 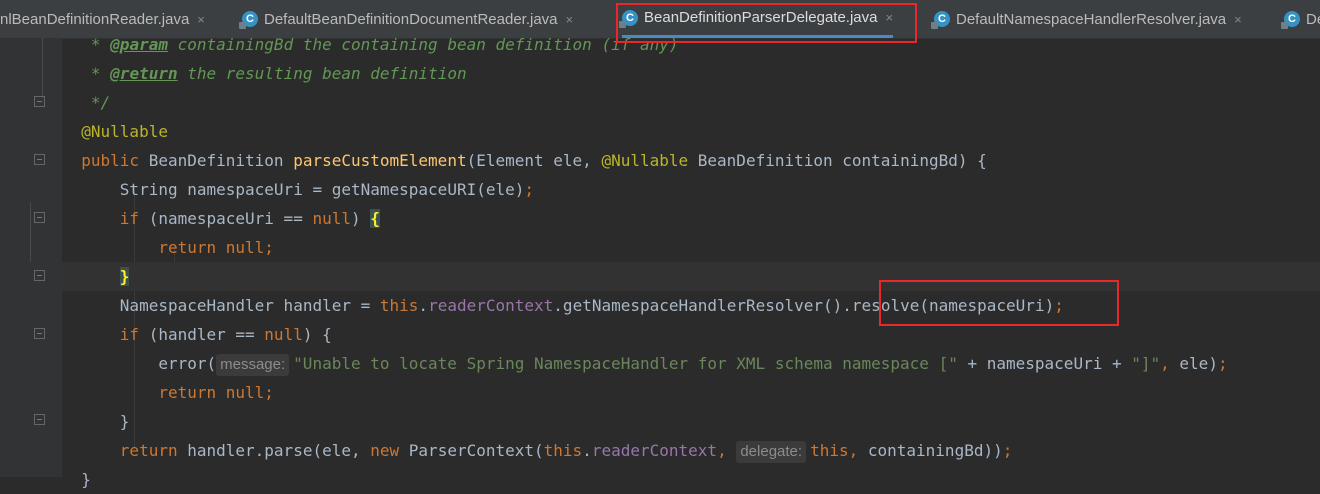 I want to click on editor-gutter, so click(x=31, y=257).